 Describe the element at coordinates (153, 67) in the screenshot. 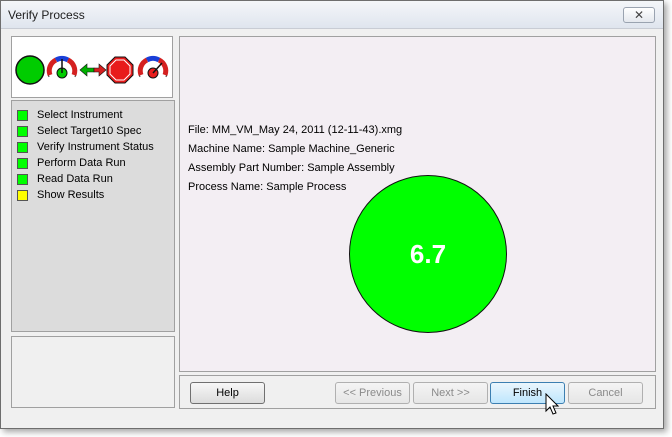

I see `gauge-red-icon` at that location.